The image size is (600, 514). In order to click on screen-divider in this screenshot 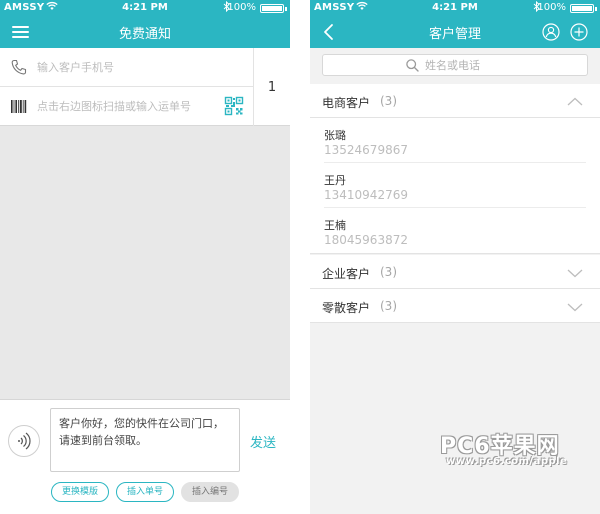, I will do `click(300, 257)`.